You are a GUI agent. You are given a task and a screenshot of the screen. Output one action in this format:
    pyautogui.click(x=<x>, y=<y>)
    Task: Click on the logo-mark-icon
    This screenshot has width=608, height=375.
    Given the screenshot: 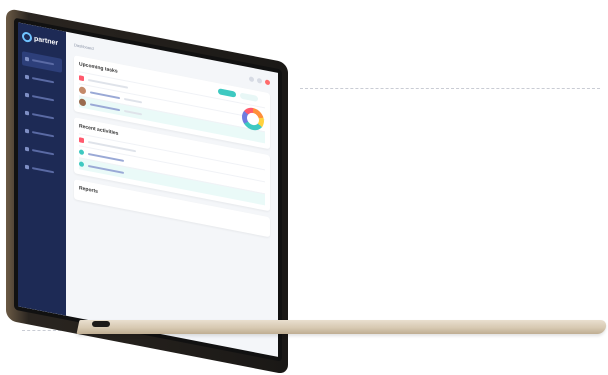 What is the action you would take?
    pyautogui.click(x=27, y=37)
    